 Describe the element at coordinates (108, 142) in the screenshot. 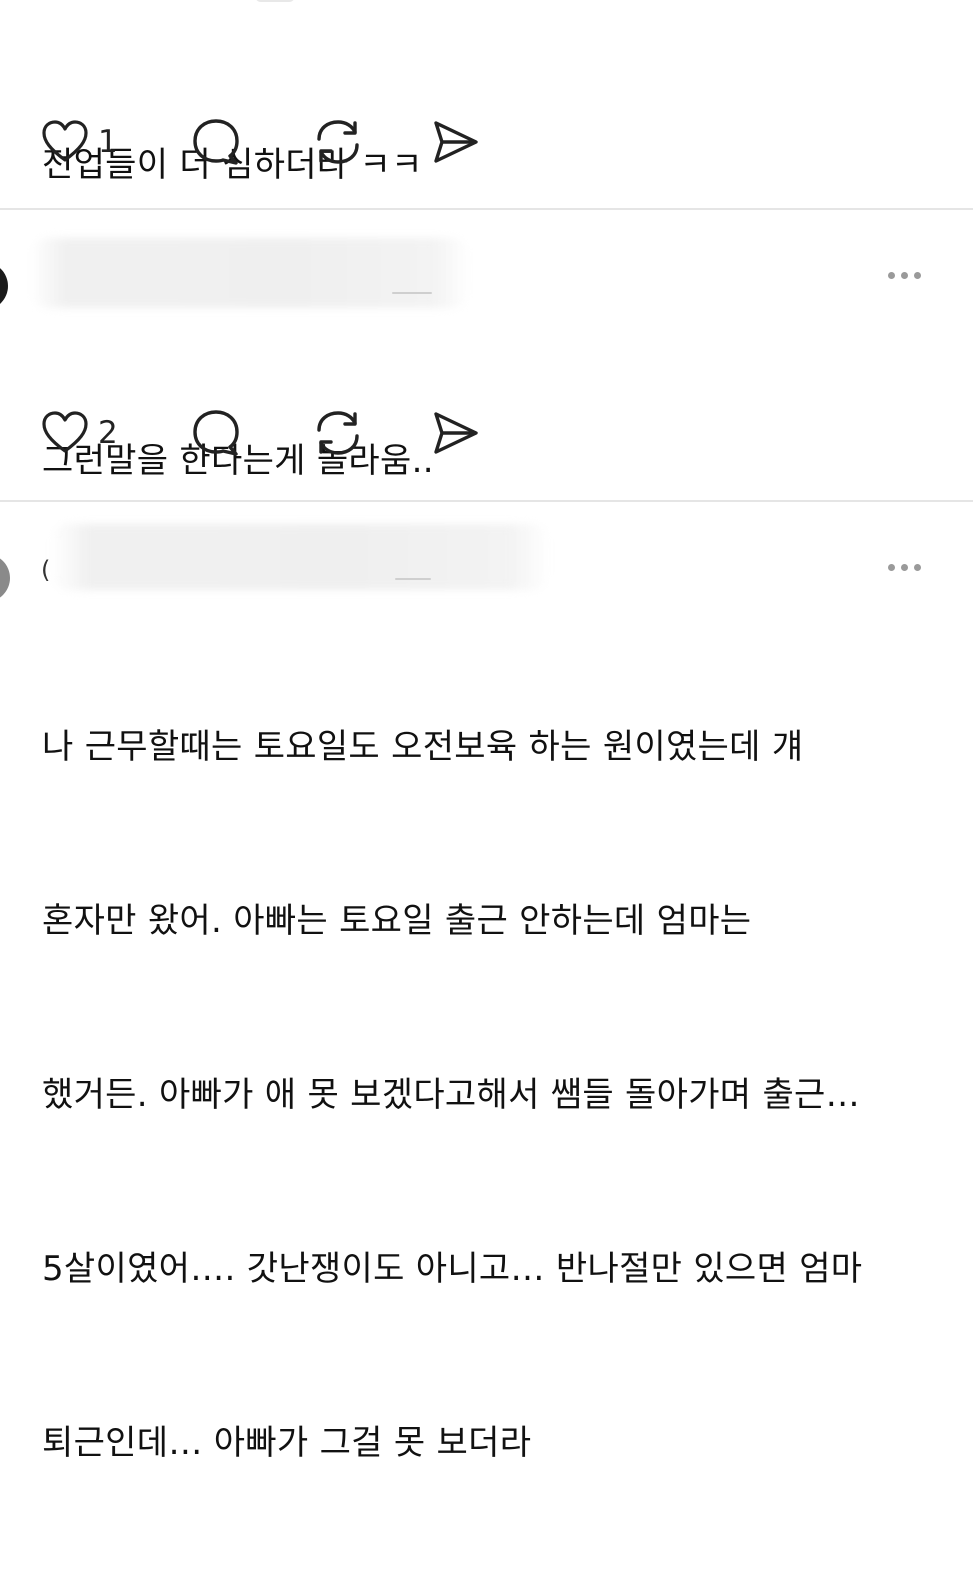

I see `like-count: 1` at that location.